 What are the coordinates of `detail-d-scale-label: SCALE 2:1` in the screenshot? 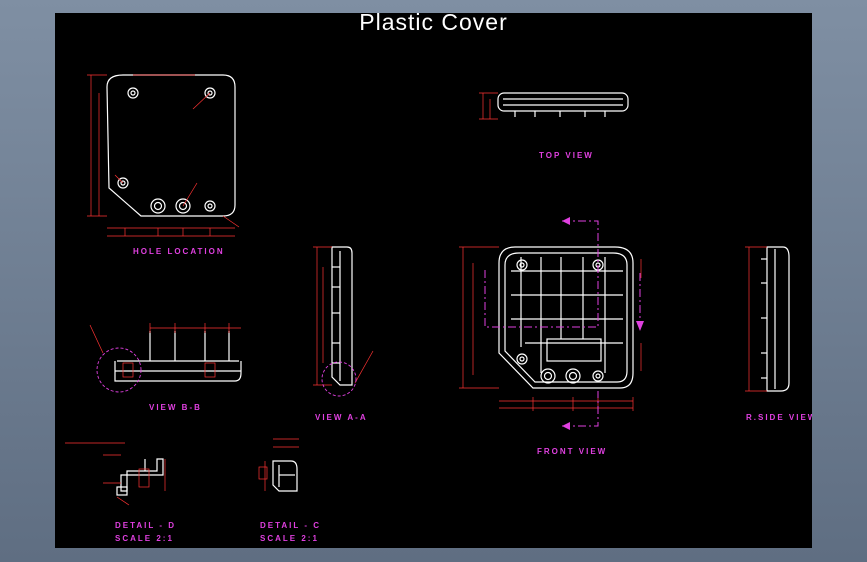 It's located at (144, 538).